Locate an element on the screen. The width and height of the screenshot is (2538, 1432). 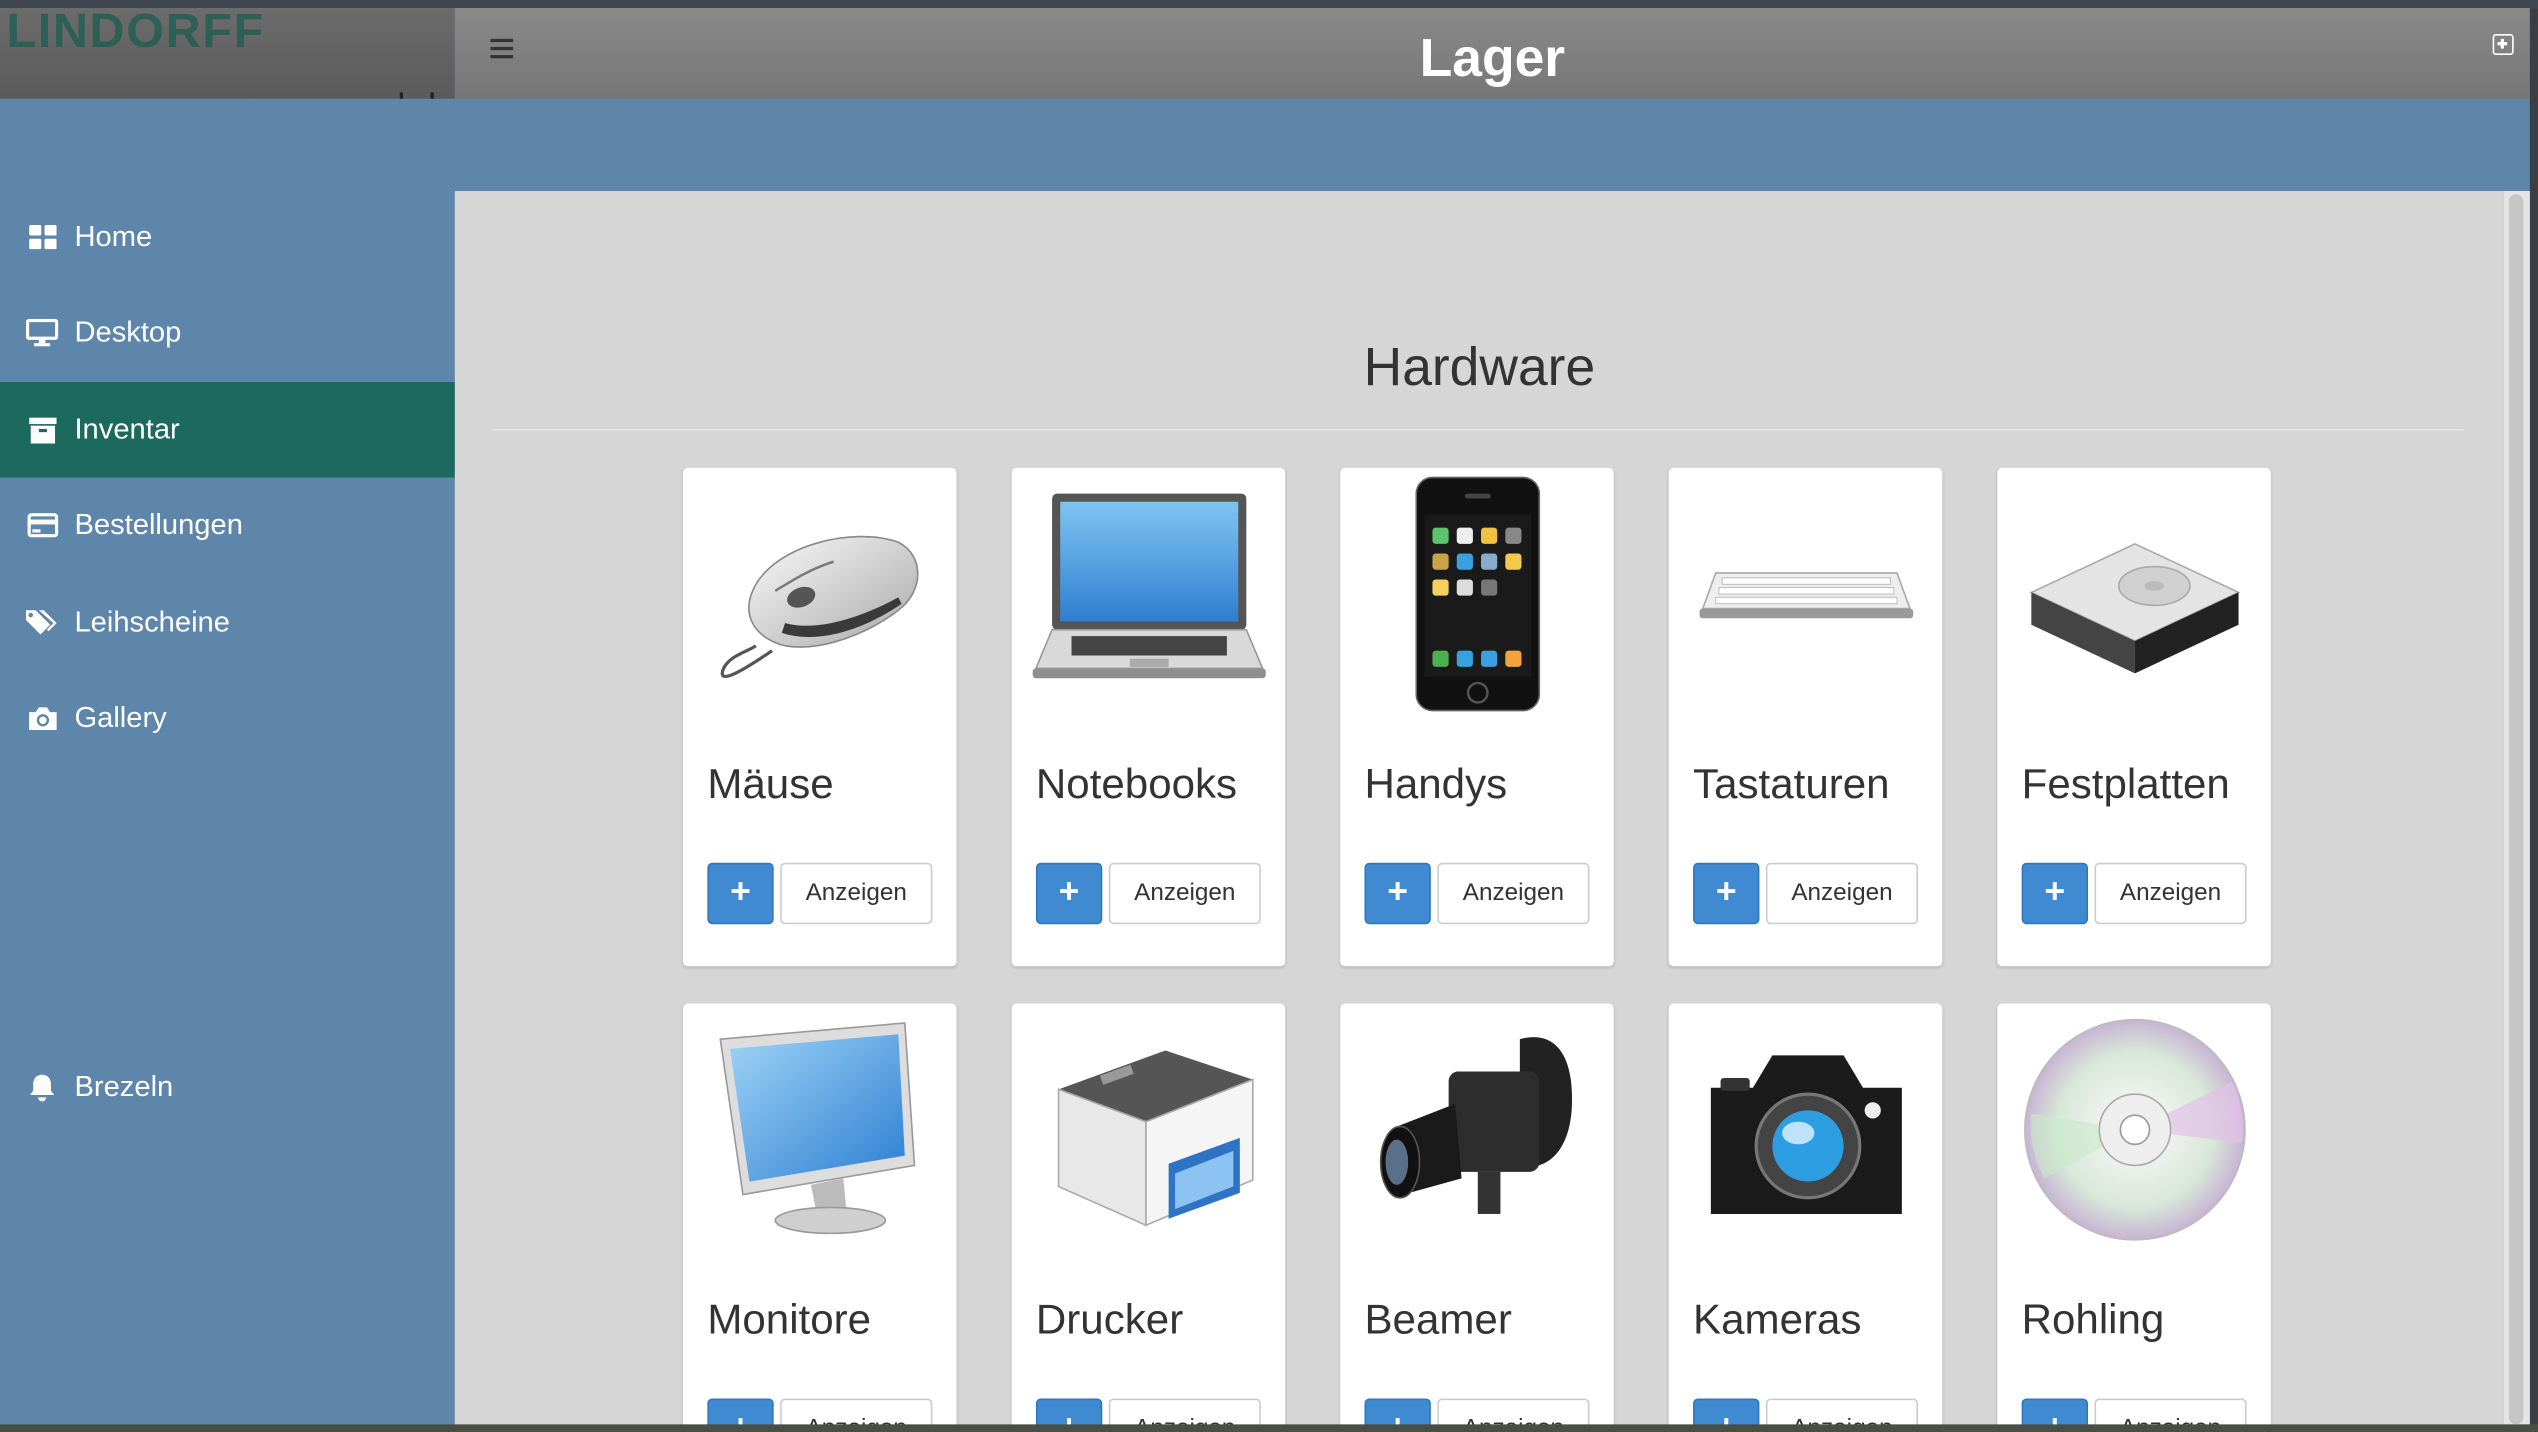
monitor-icon is located at coordinates (819, 1130).